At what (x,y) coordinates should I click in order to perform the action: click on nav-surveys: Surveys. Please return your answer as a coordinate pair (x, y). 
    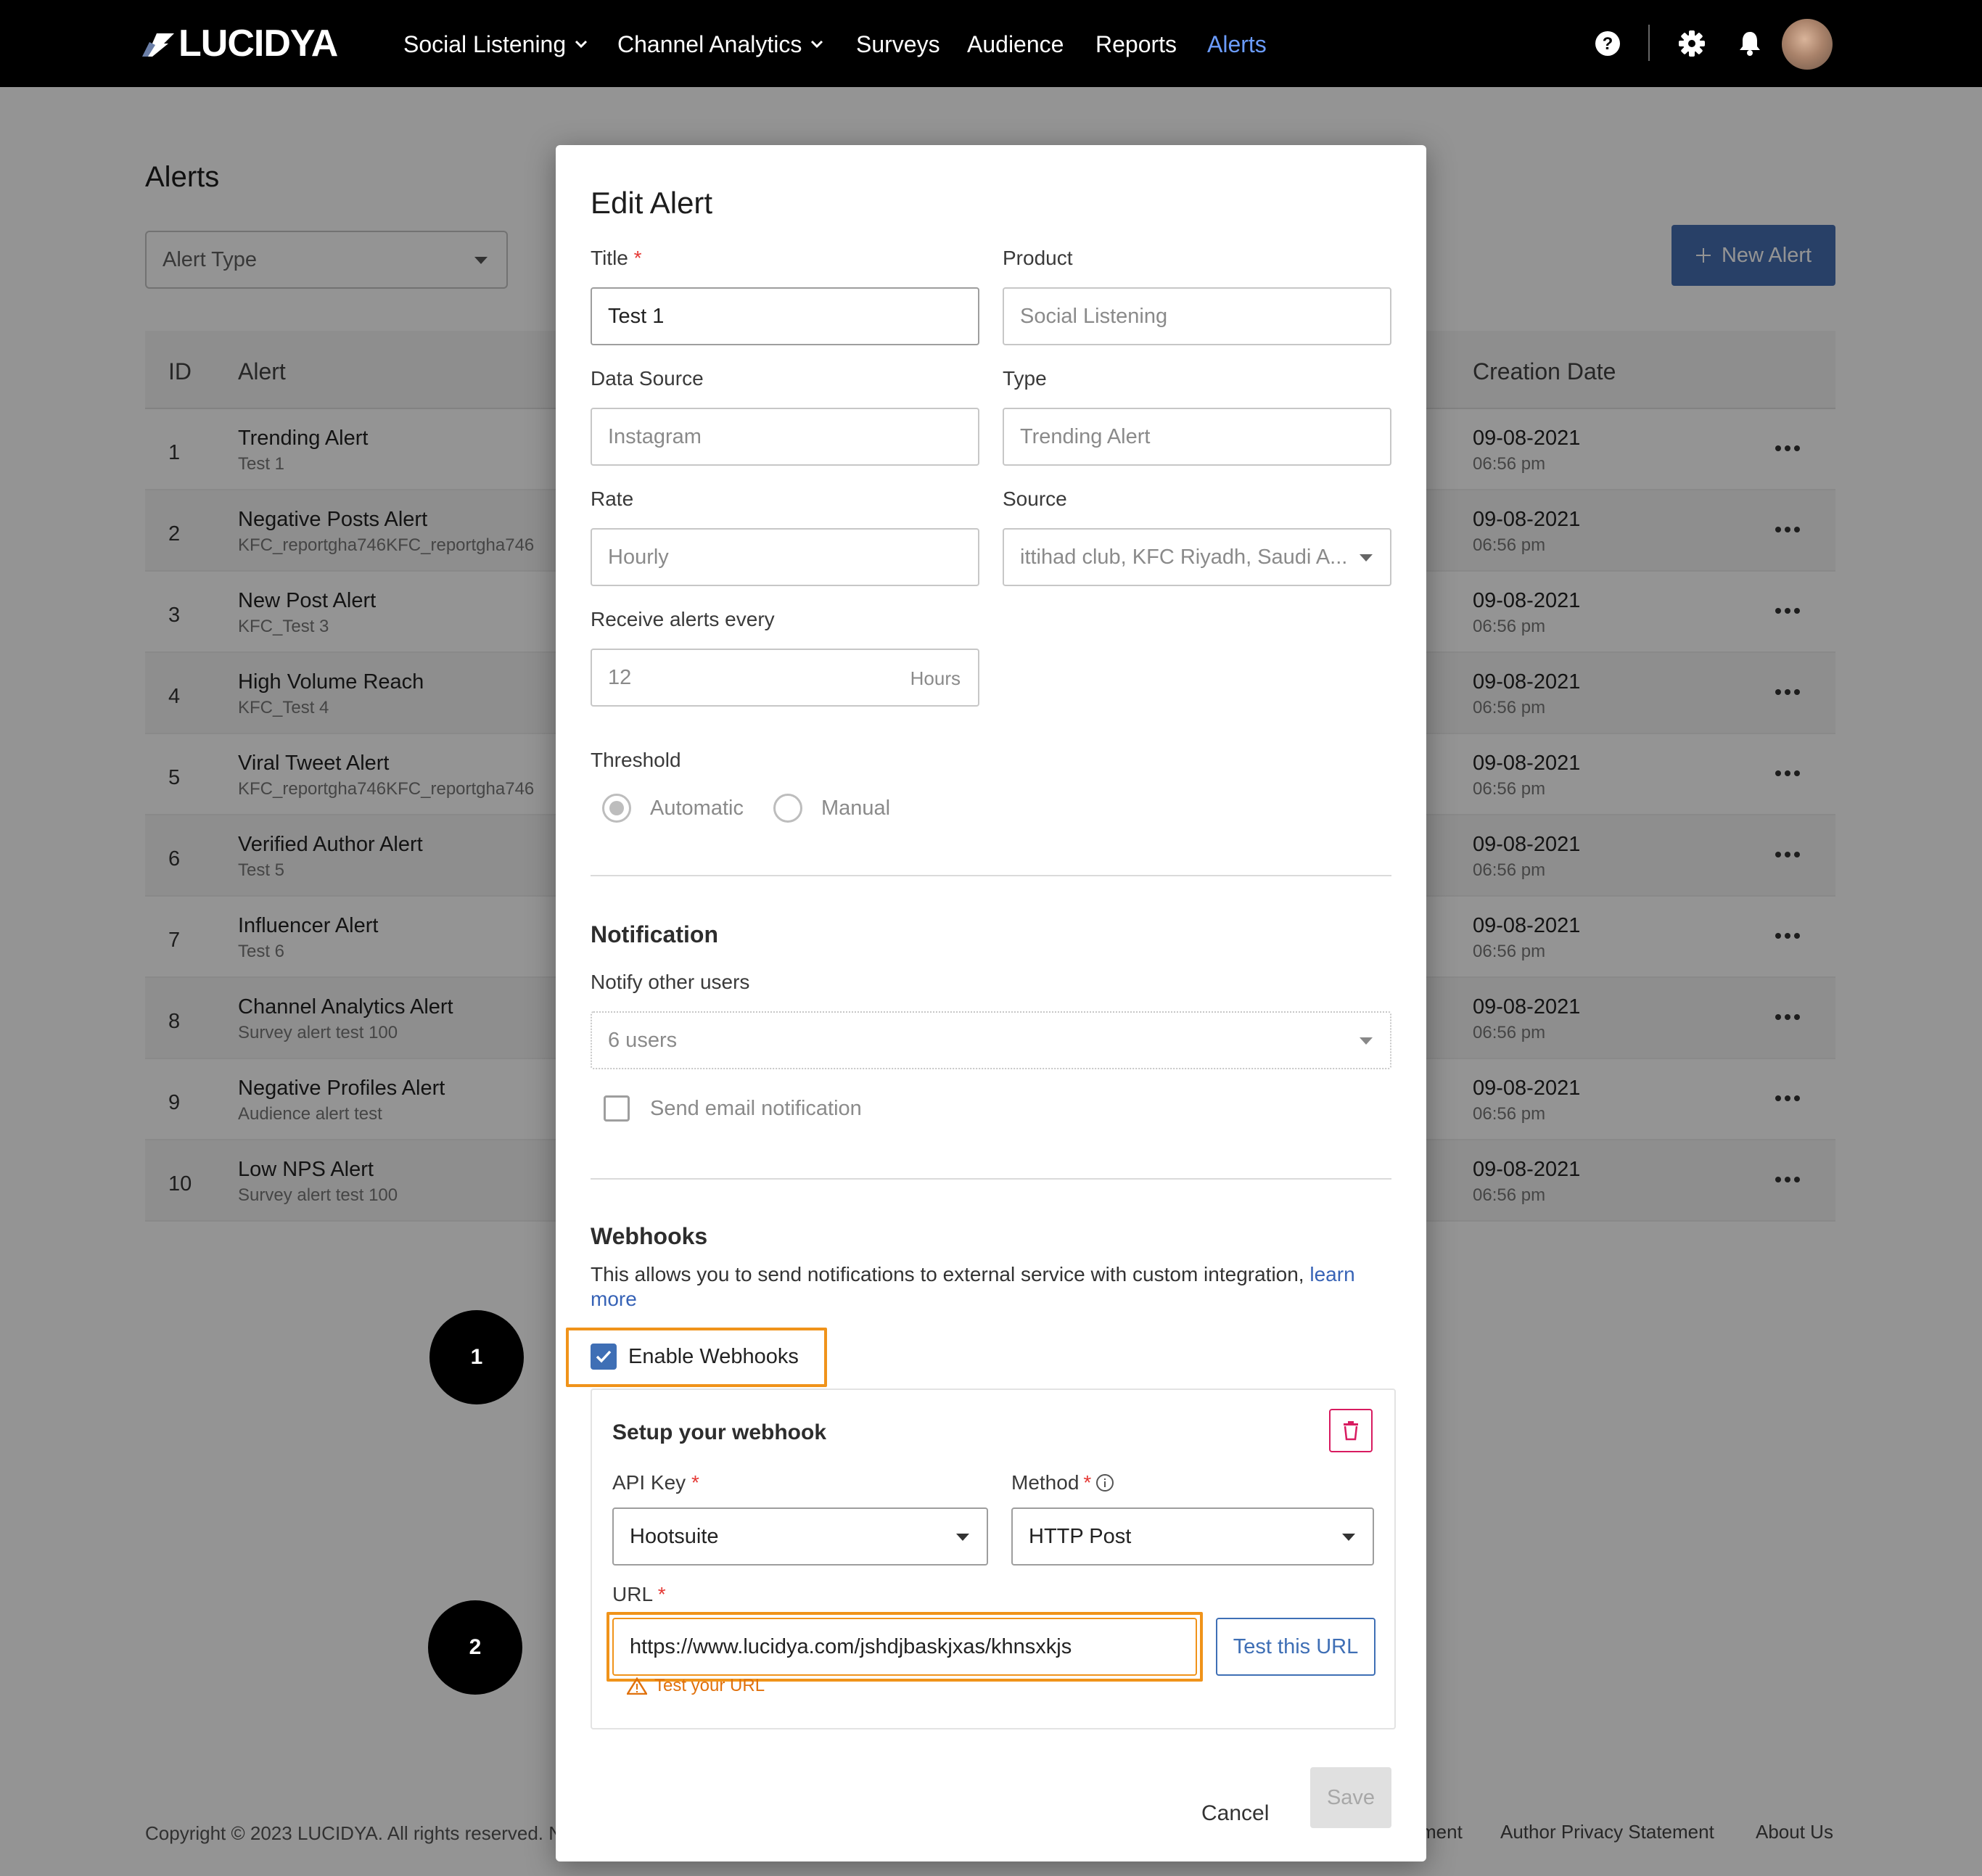
    Looking at the image, I should click on (898, 44).